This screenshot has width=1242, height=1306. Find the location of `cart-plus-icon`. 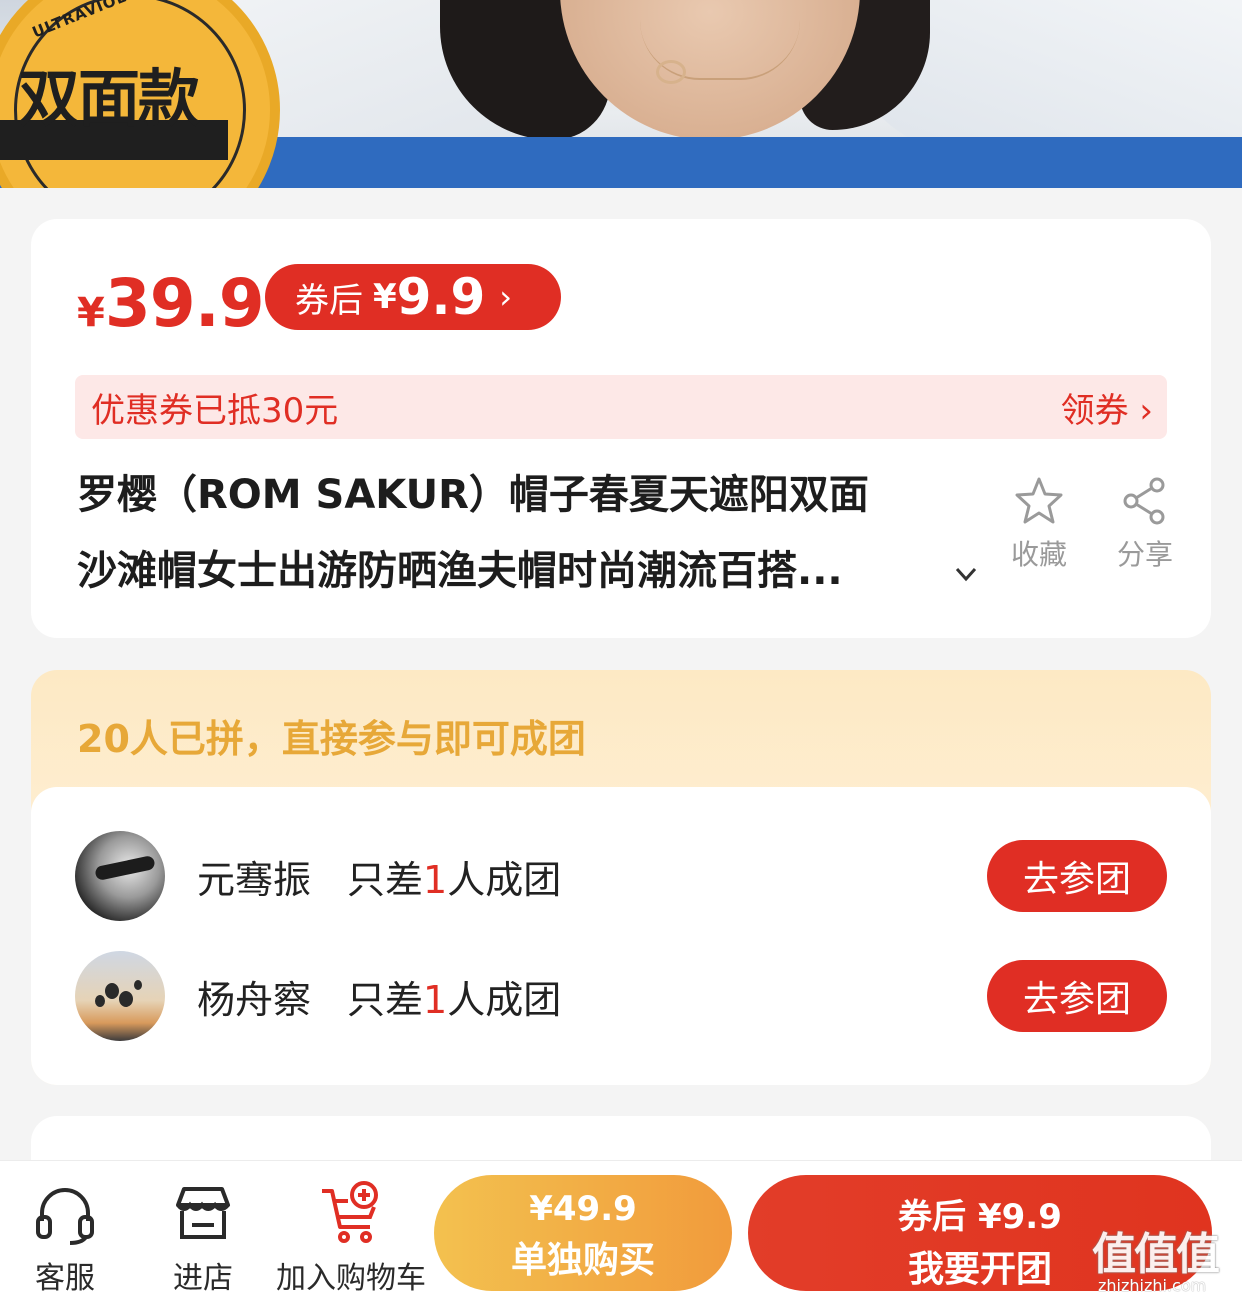

cart-plus-icon is located at coordinates (350, 1212).